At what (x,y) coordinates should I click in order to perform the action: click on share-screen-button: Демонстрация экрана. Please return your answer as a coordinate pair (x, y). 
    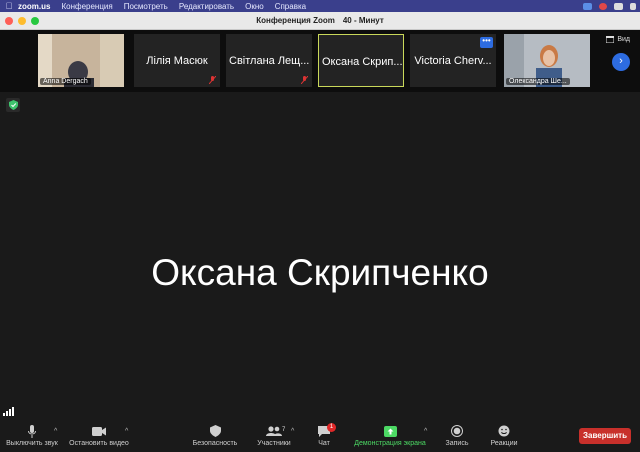
    Looking at the image, I should click on (390, 435).